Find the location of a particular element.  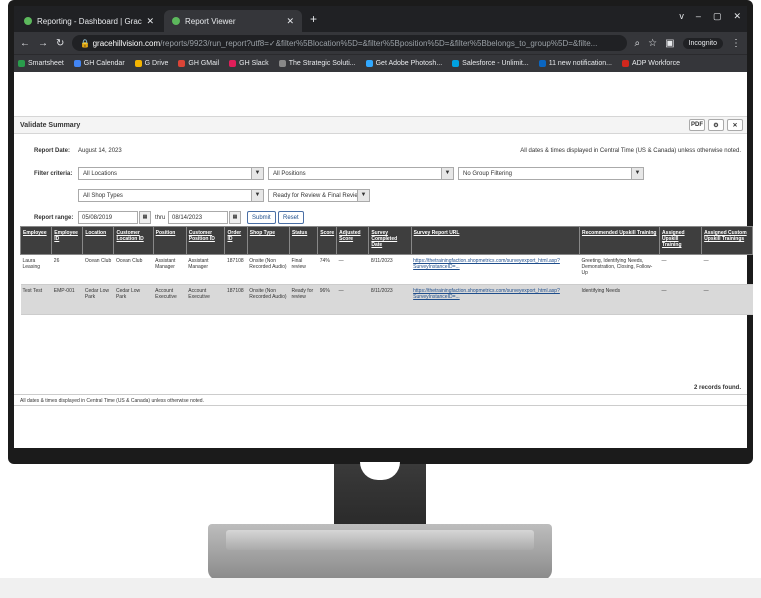

column-header: Position is located at coordinates (169, 240).